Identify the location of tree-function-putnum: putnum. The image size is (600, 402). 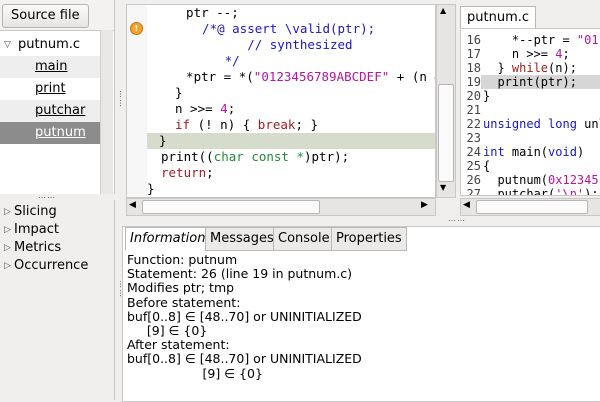
(50, 133).